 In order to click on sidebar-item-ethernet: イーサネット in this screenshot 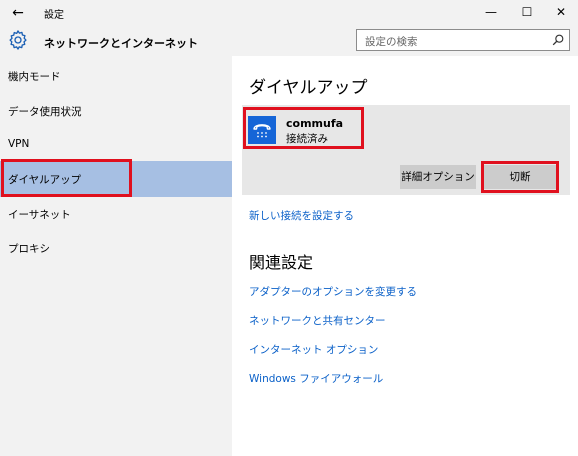, I will do `click(116, 214)`.